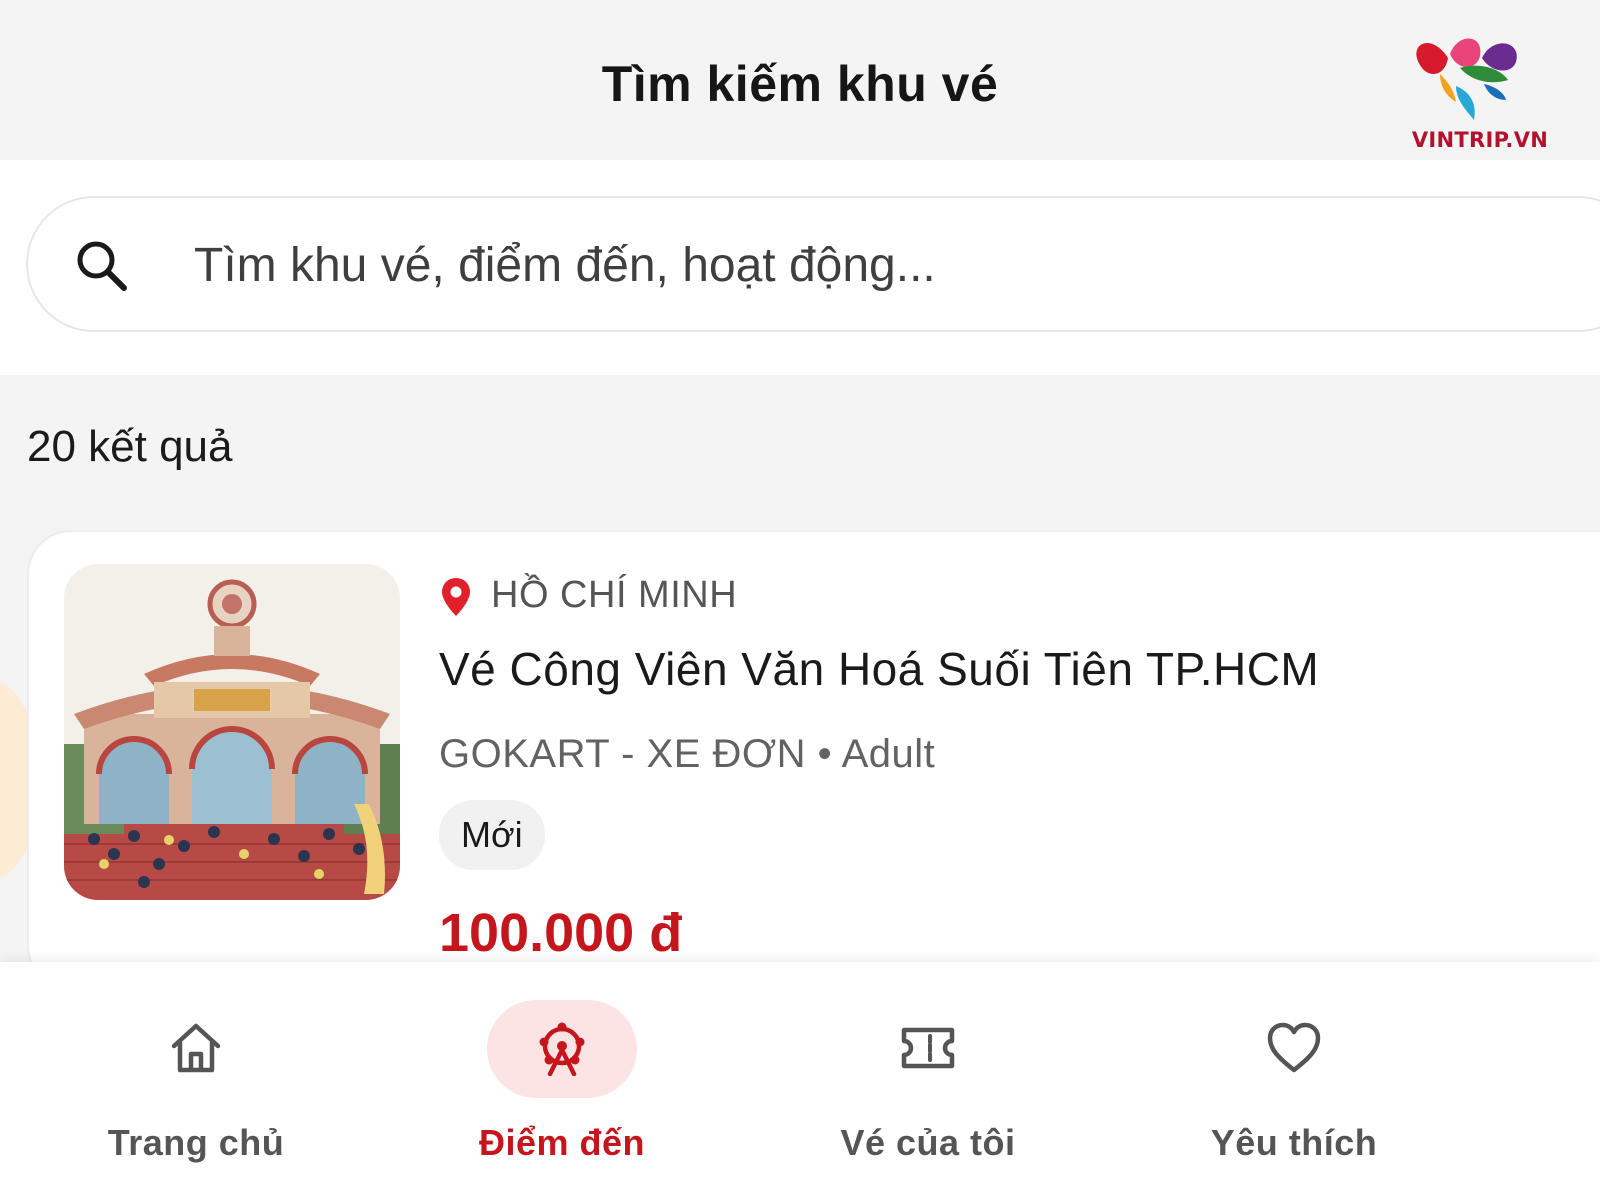  Describe the element at coordinates (562, 1142) in the screenshot. I see `nav-label-destinations: Điểm đến` at that location.